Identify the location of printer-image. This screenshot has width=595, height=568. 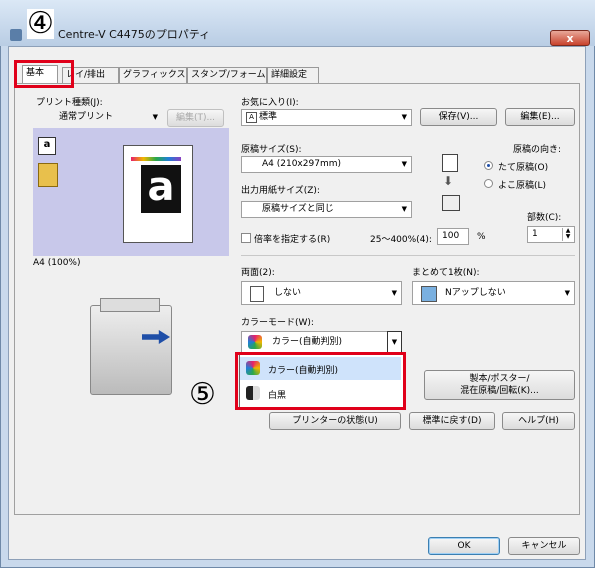
(131, 350).